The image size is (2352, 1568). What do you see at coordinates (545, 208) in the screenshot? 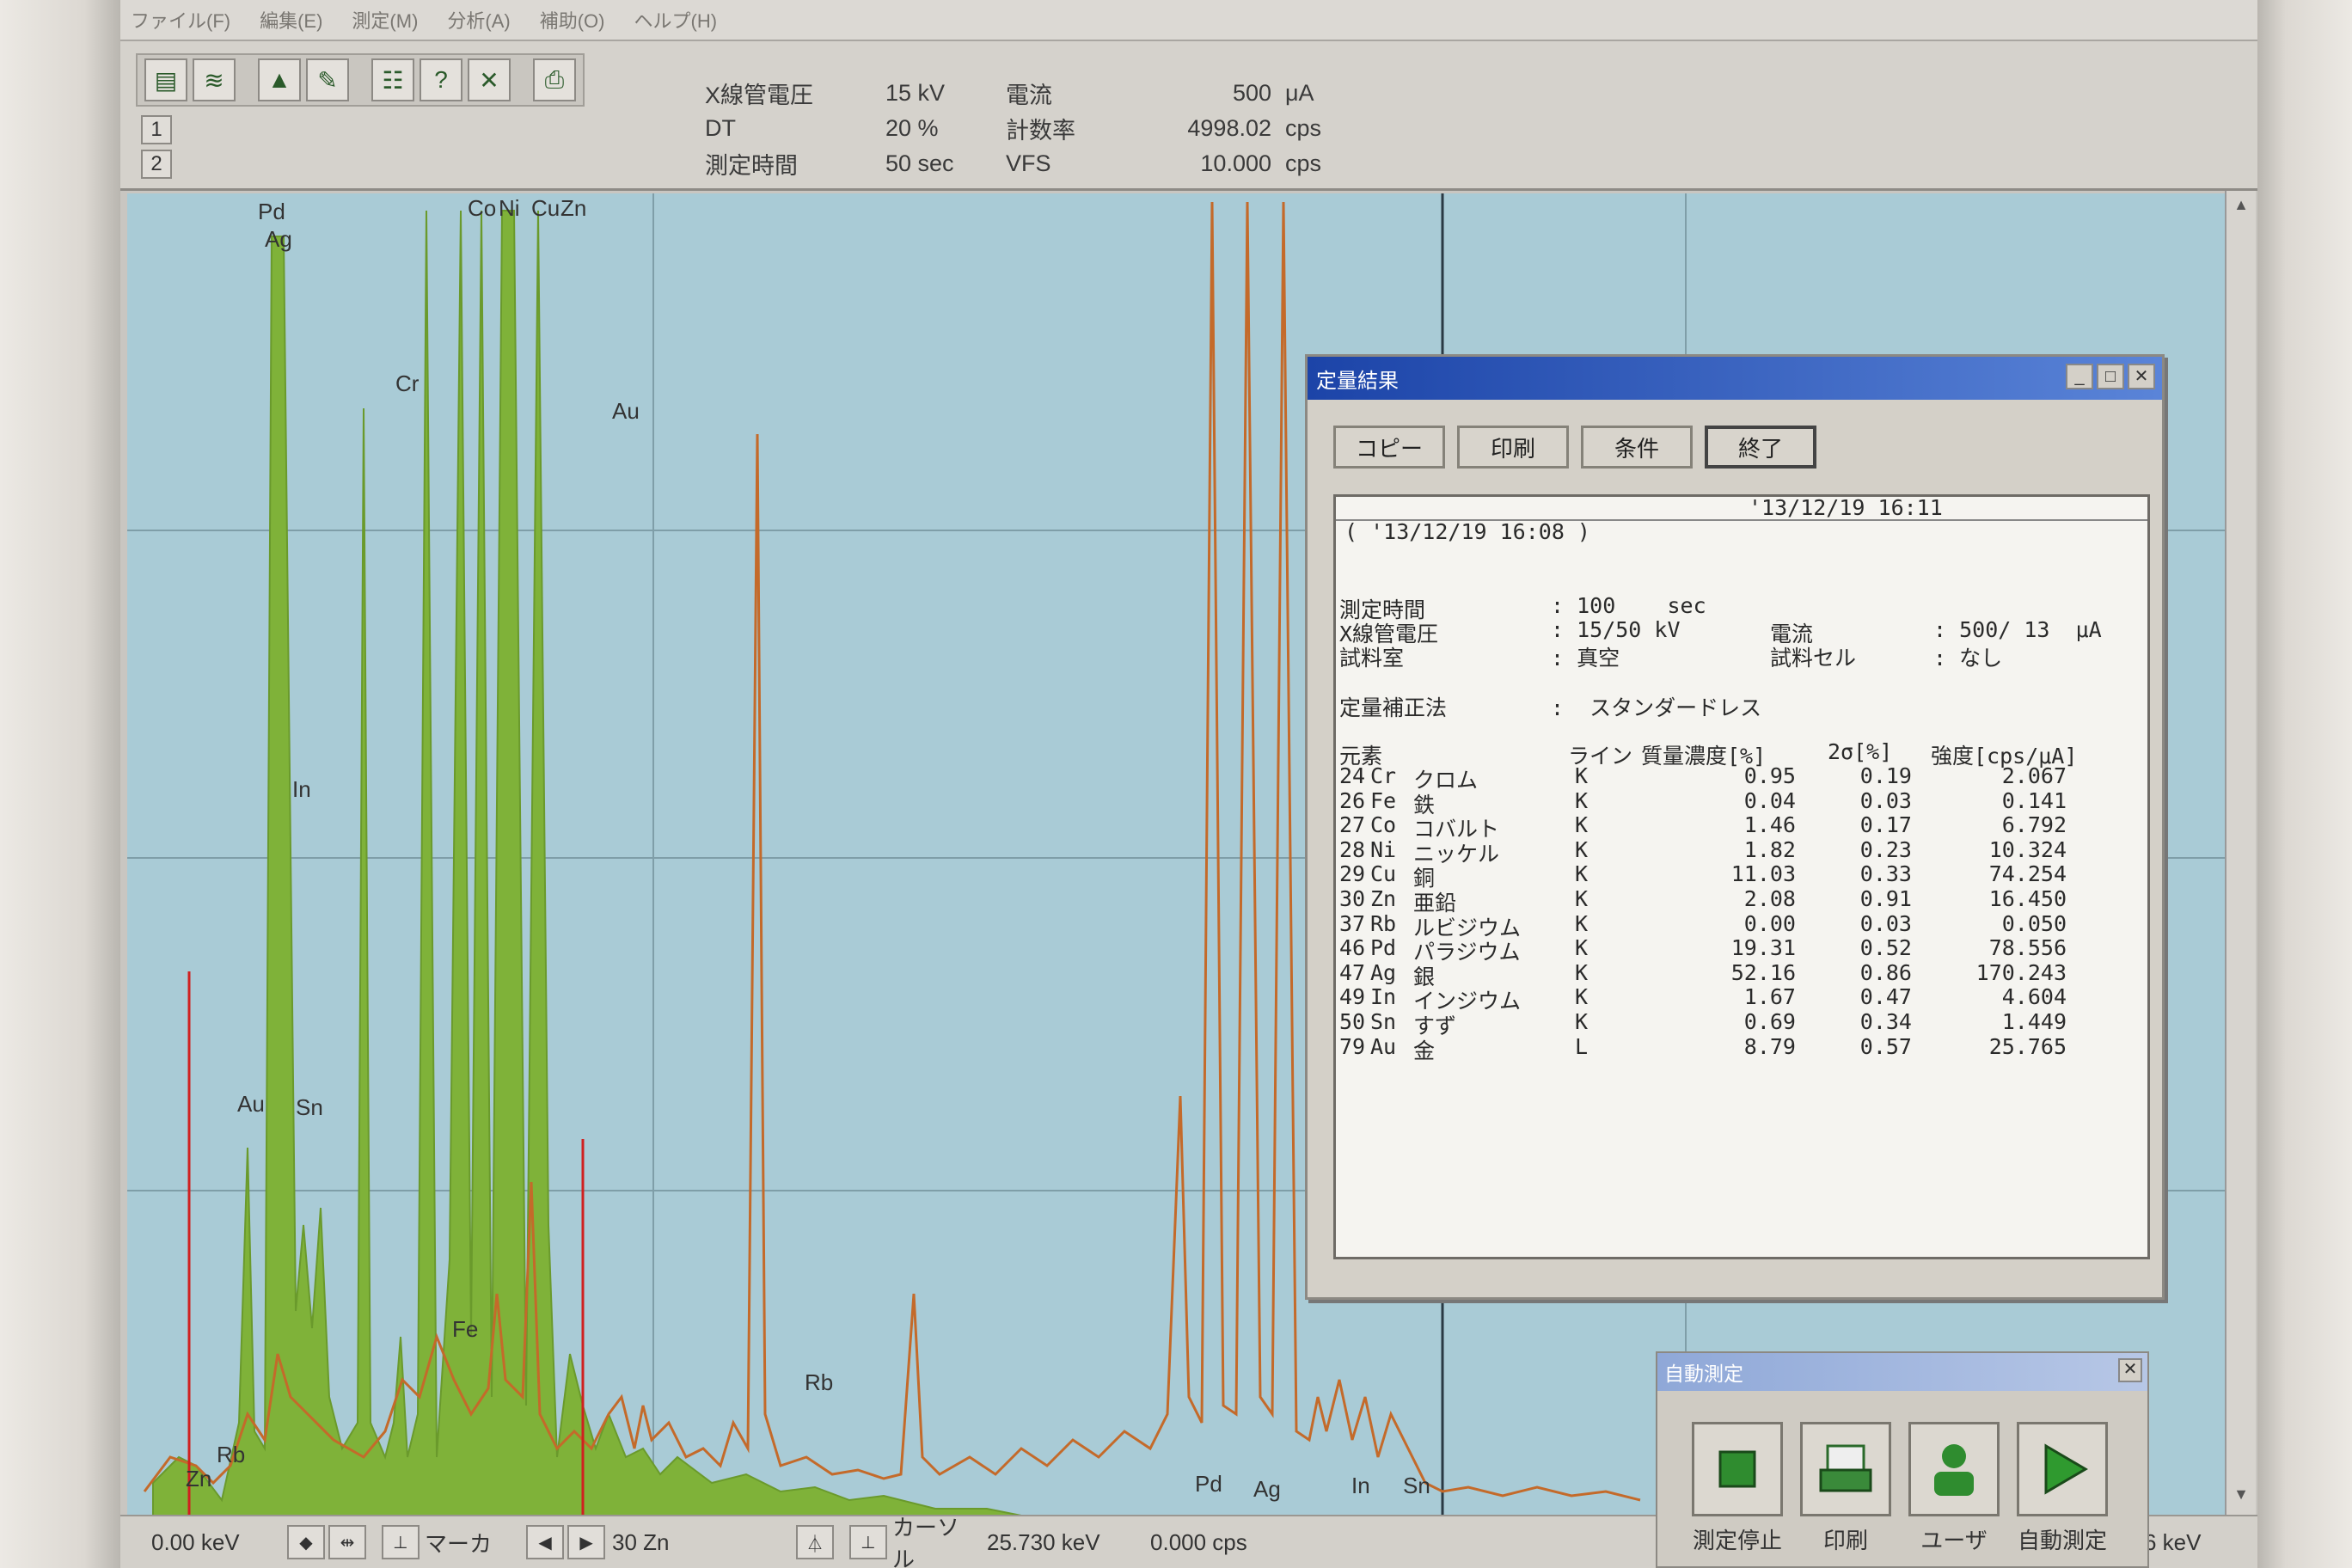
I see `peak-label-cu: Cu` at bounding box center [545, 208].